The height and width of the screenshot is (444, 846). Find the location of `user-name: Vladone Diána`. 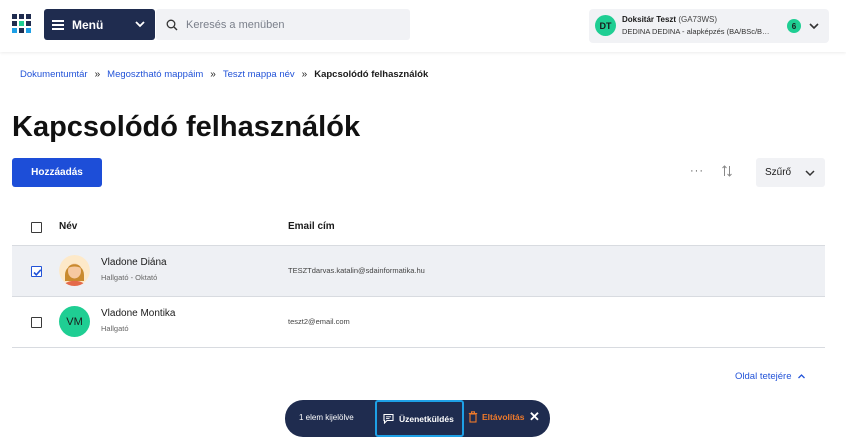

user-name: Vladone Diána is located at coordinates (134, 262).